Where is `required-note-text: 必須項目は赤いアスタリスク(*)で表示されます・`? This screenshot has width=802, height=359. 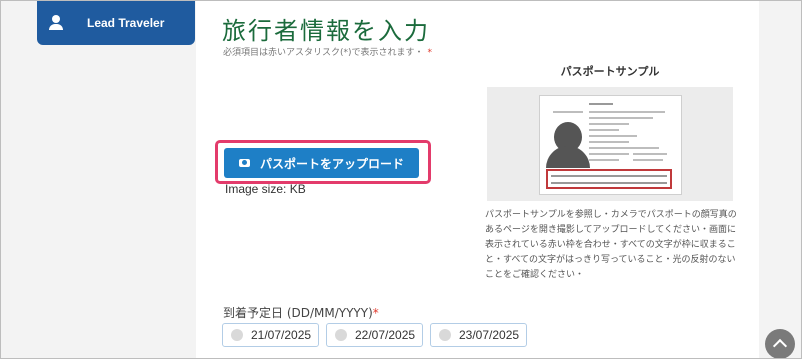 required-note-text: 必須項目は赤いアスタリスク(*)で表示されます・ is located at coordinates (323, 53).